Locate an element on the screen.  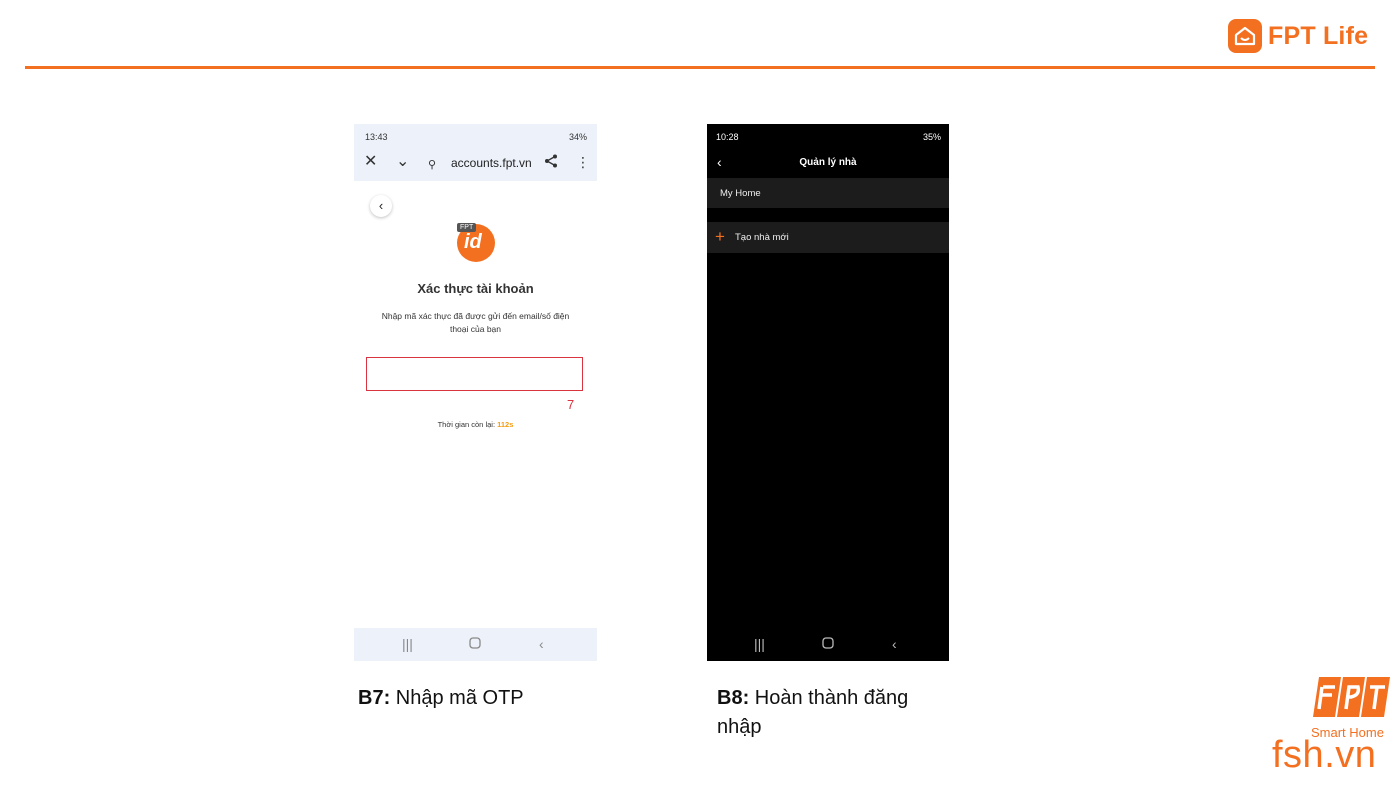
page-title: Xác thực tài khoản is located at coordinates (475, 288).